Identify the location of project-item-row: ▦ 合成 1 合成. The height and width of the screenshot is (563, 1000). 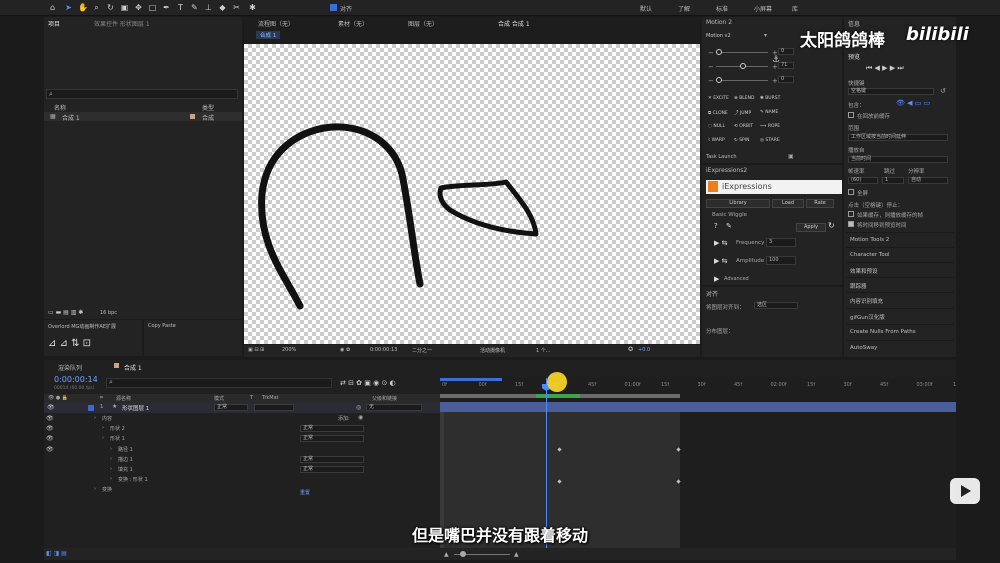
(143, 117).